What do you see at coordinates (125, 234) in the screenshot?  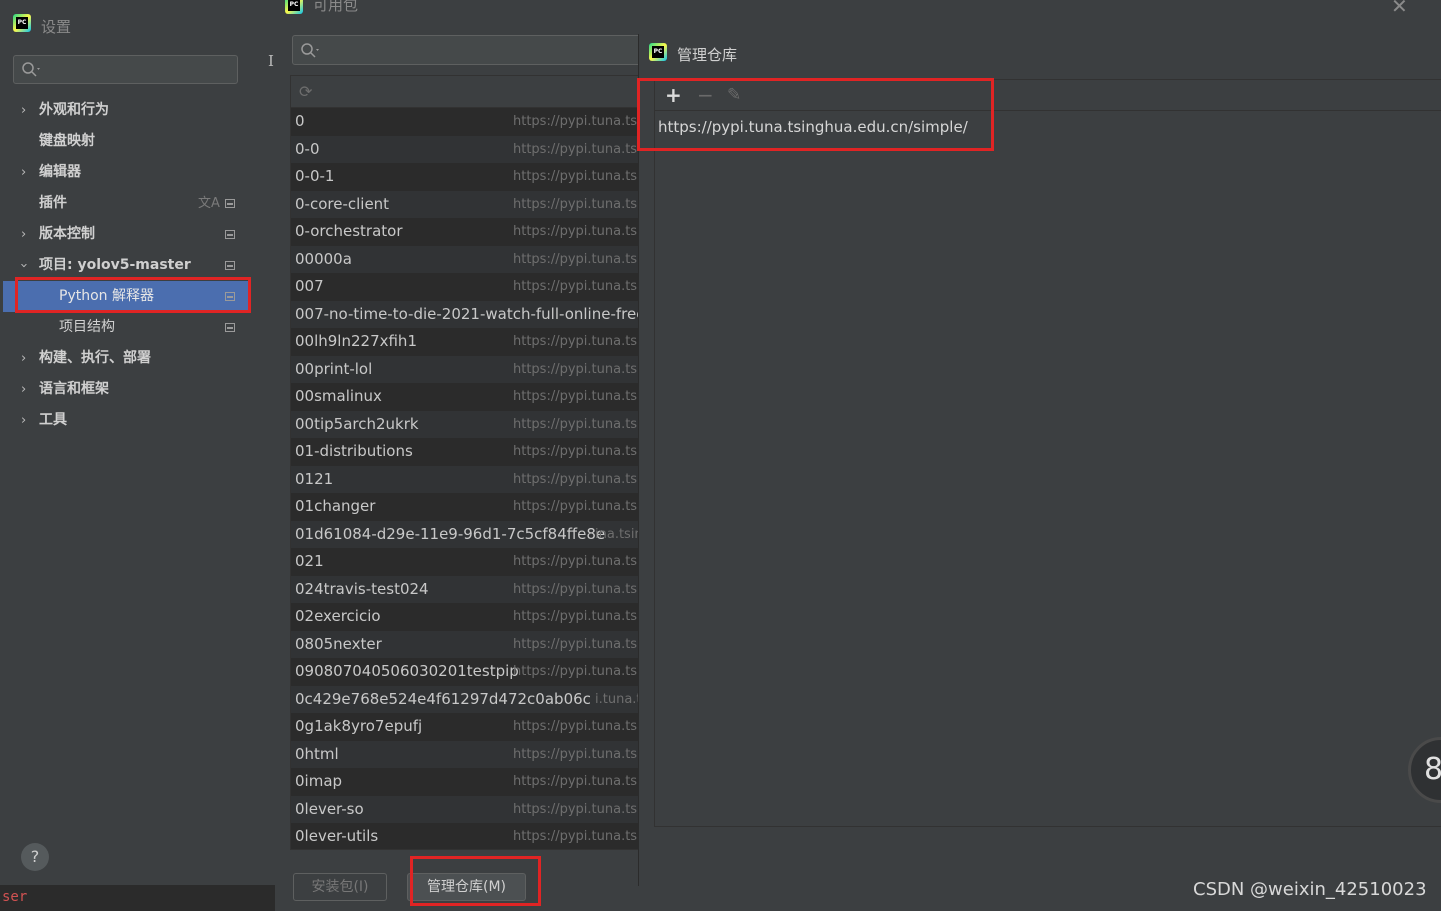 I see `tree-item-vcs: › 版本控制` at bounding box center [125, 234].